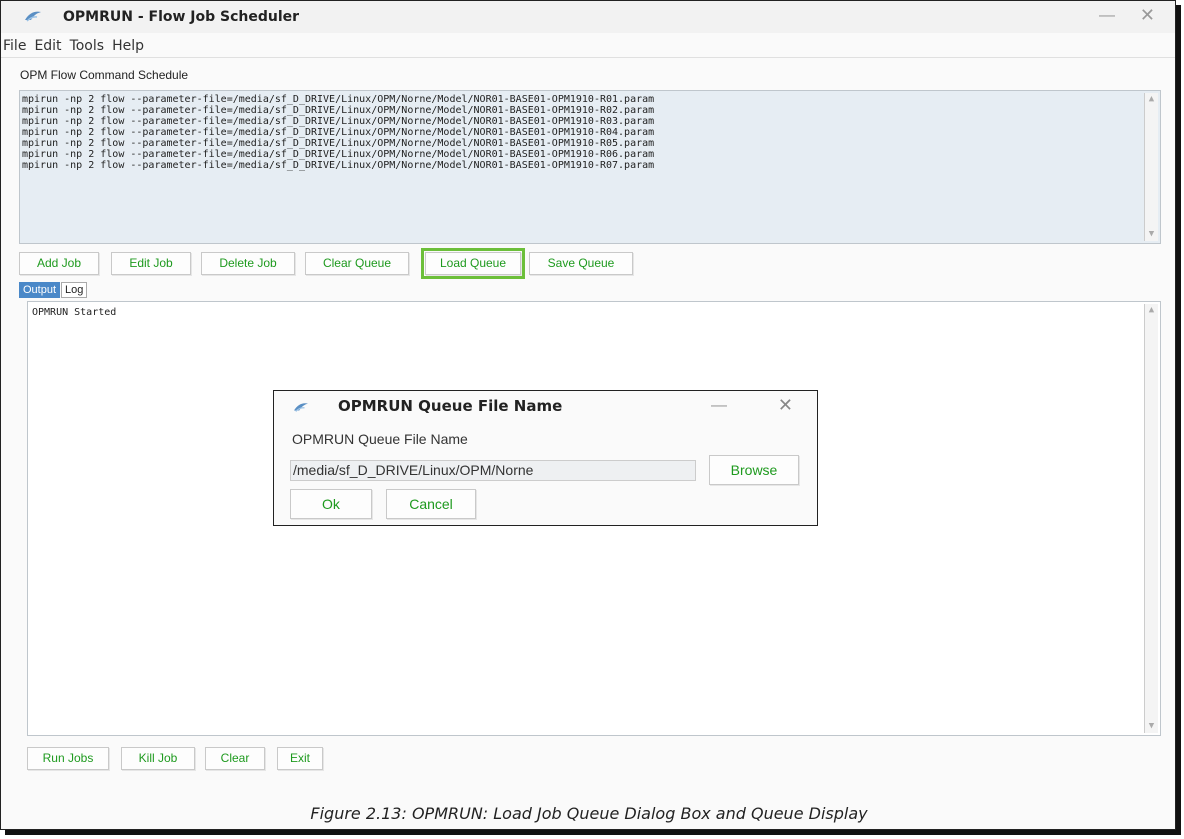 The image size is (1184, 839). What do you see at coordinates (40, 290) in the screenshot?
I see `tab-output: Output` at bounding box center [40, 290].